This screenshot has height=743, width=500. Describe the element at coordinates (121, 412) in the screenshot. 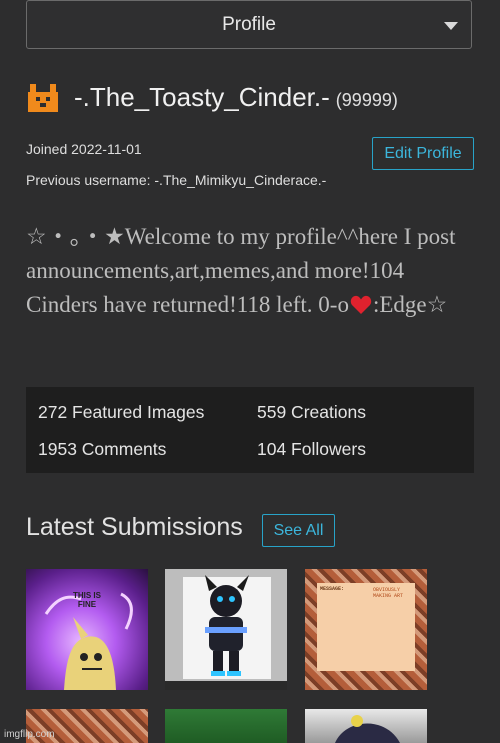

I see `stat-featured: 272 Featured Images` at that location.